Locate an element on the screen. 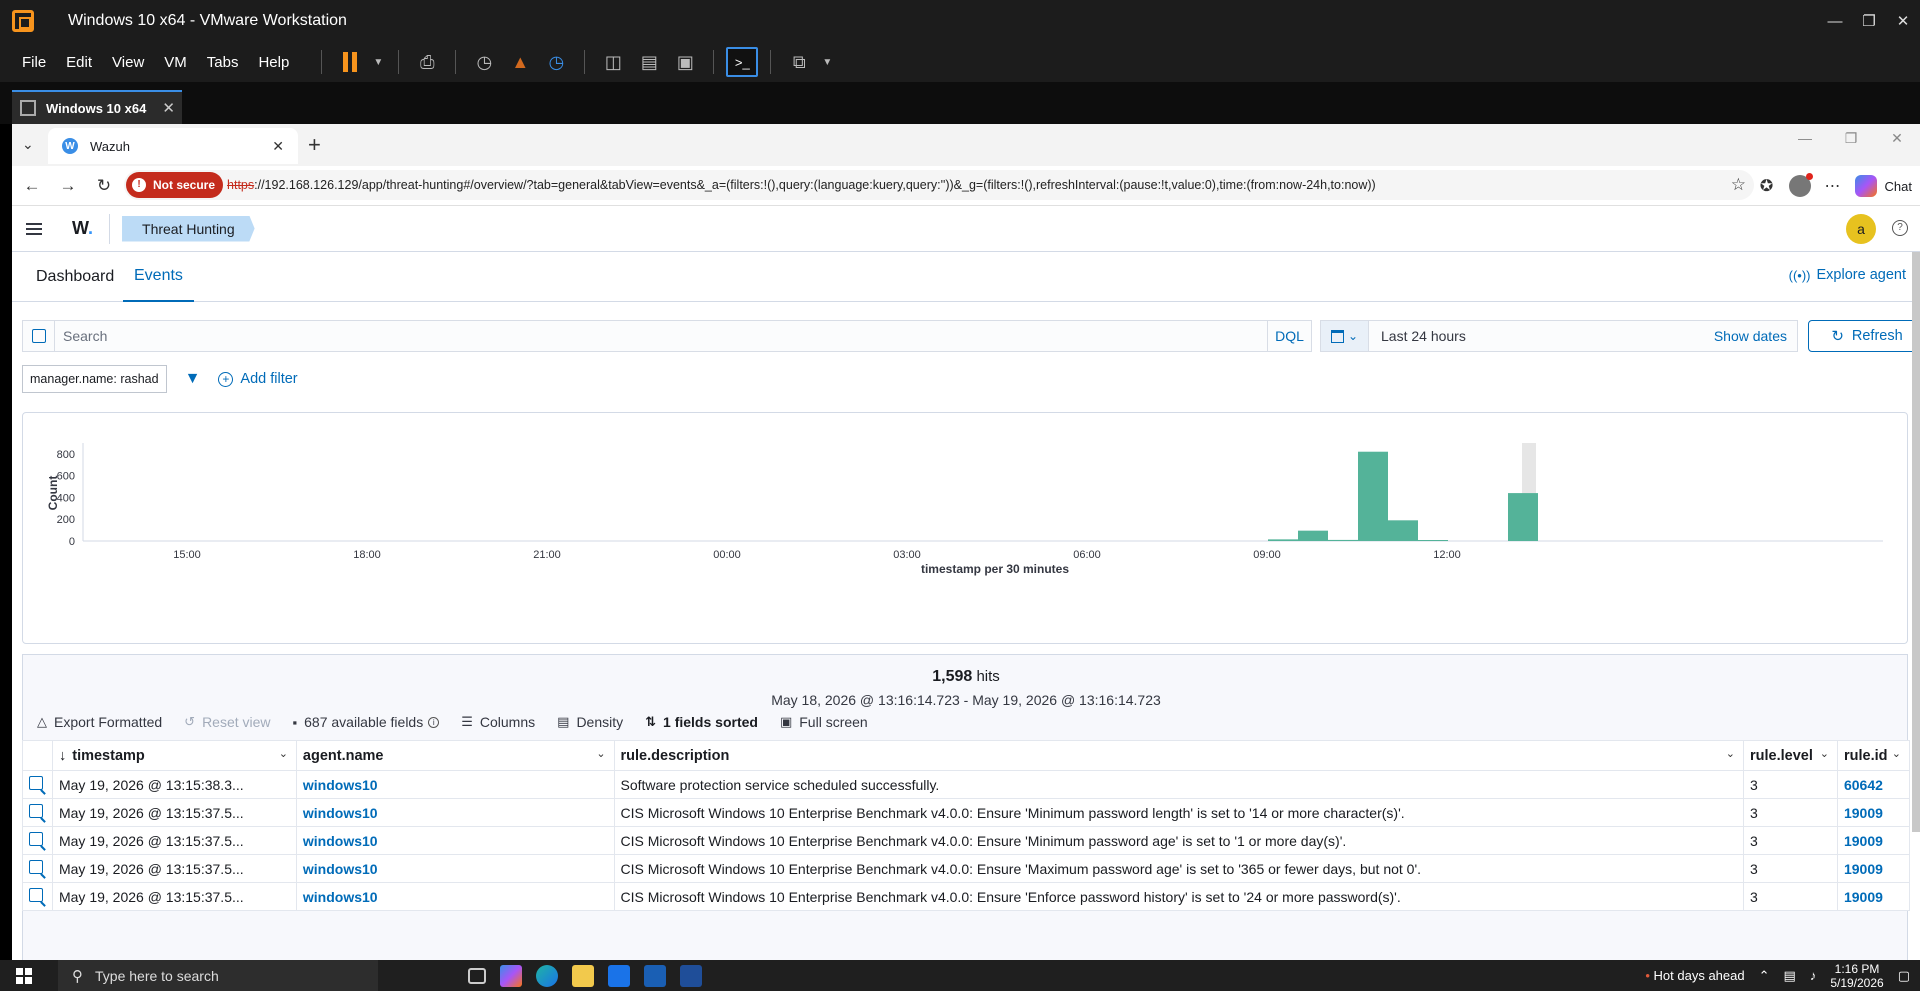 This screenshot has height=991, width=1920. breadcrumb: Threat Hunting is located at coordinates (188, 228).